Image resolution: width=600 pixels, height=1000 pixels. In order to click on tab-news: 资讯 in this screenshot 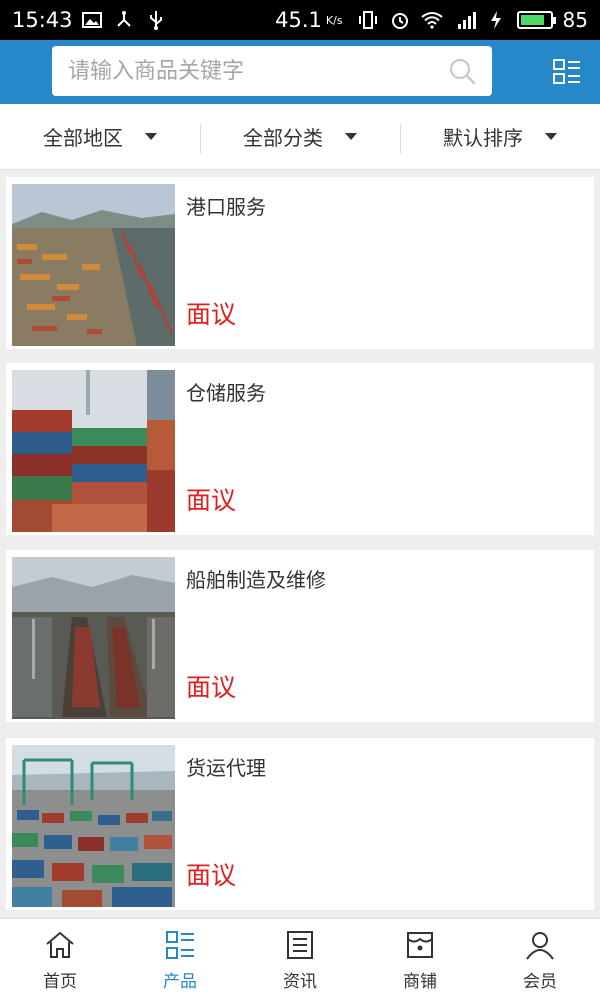, I will do `click(300, 959)`.